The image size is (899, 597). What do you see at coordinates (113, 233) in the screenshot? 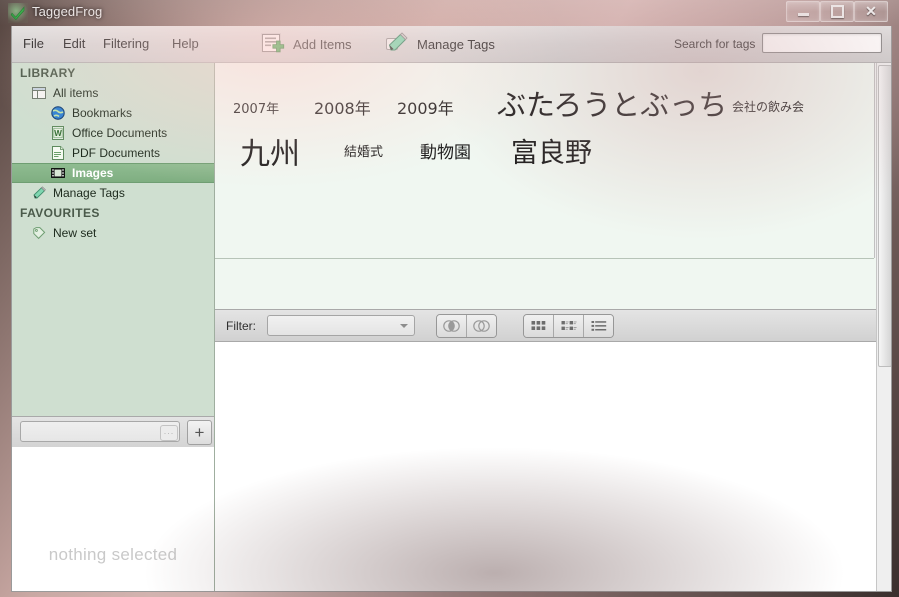
I see `sidebar-item-new-set: New set` at bounding box center [113, 233].